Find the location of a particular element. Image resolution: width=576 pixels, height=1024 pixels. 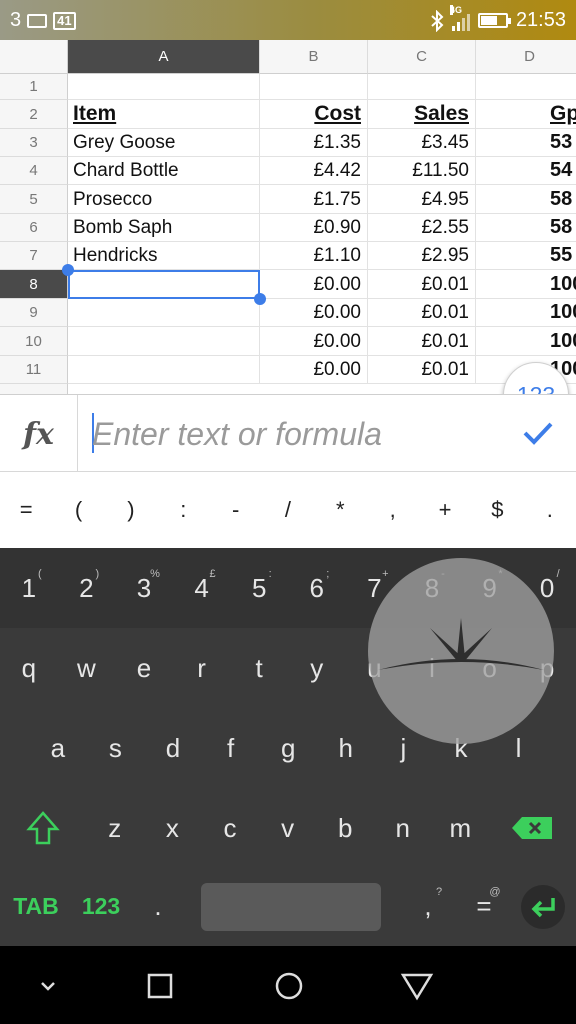

key-v: v is located at coordinates (288, 828).